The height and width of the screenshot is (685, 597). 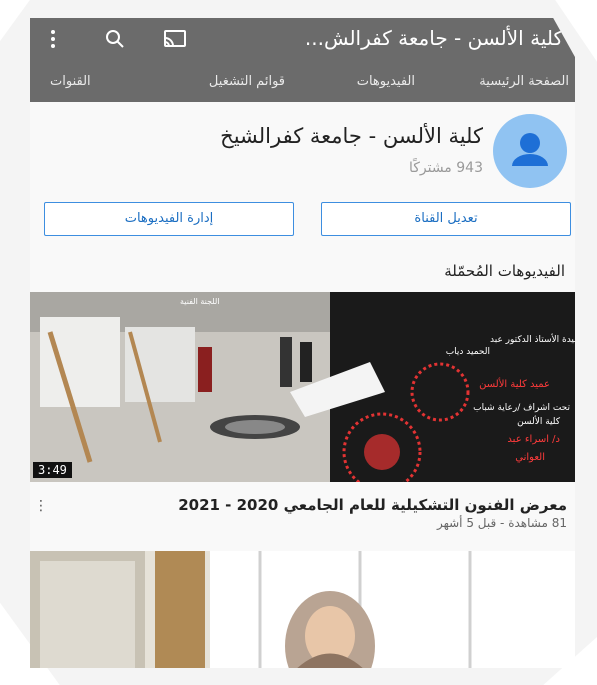 What do you see at coordinates (468, 352) in the screenshot?
I see `svg-text: الحميد دياب` at bounding box center [468, 352].